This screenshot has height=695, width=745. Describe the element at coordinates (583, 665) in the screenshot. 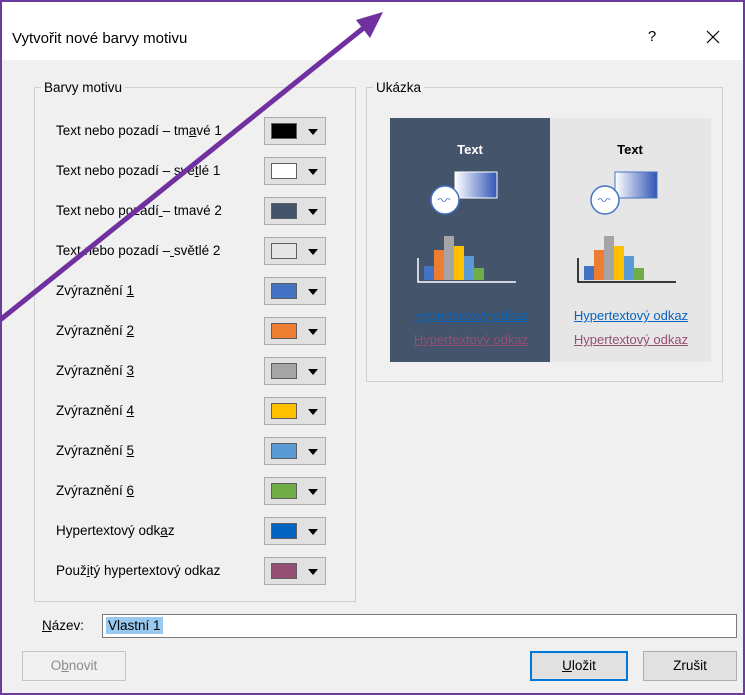

I see `save-label-rest: ložit` at that location.